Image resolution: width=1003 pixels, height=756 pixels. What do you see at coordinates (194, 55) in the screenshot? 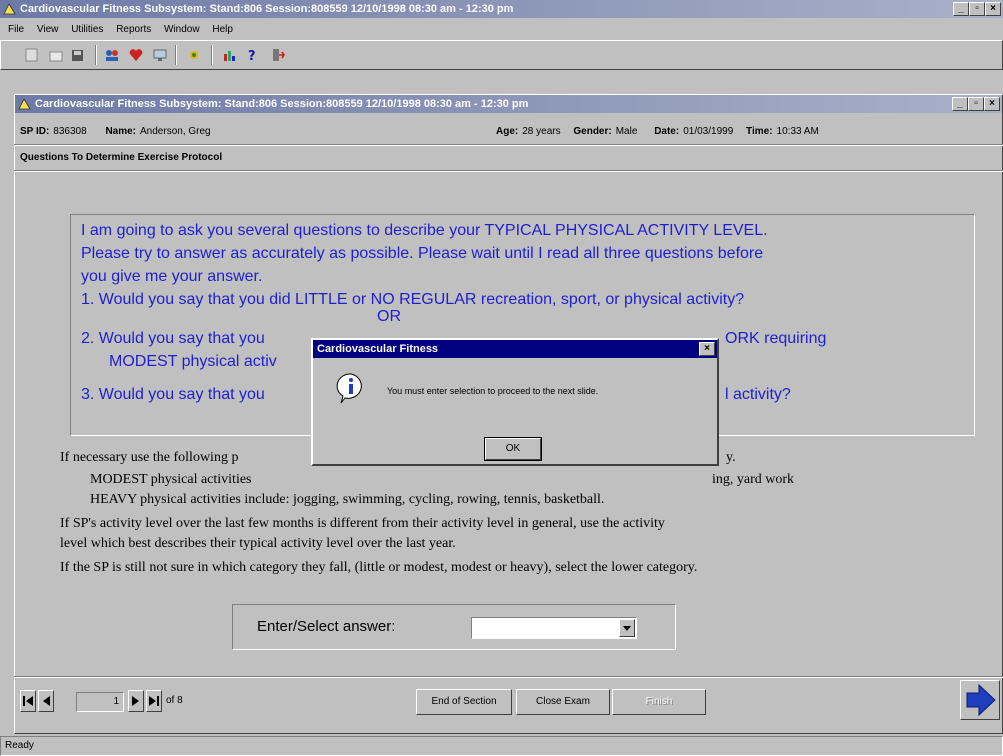
I see `sun-icon` at bounding box center [194, 55].